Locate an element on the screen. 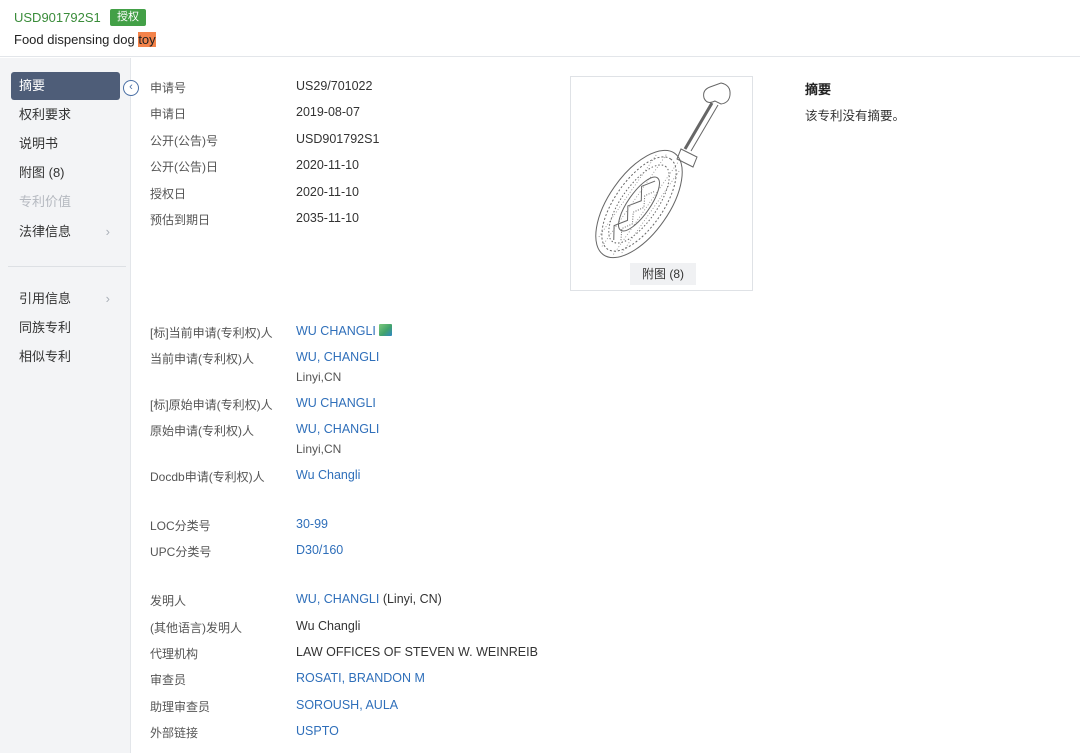  application-number-value: US29/701022 is located at coordinates (334, 86).